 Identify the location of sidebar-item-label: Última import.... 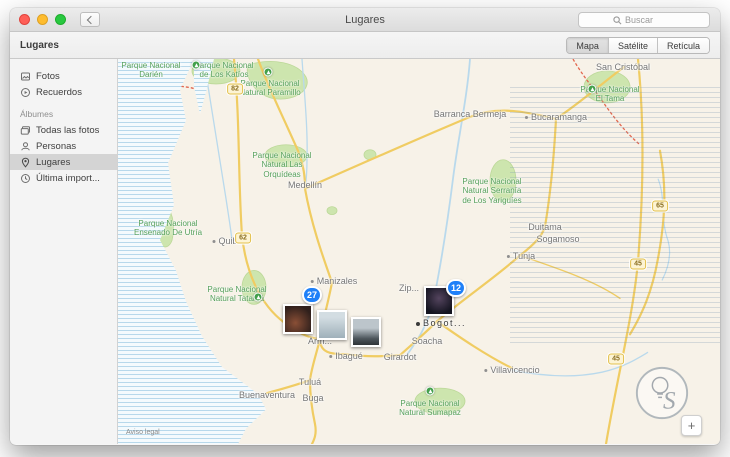
(68, 178).